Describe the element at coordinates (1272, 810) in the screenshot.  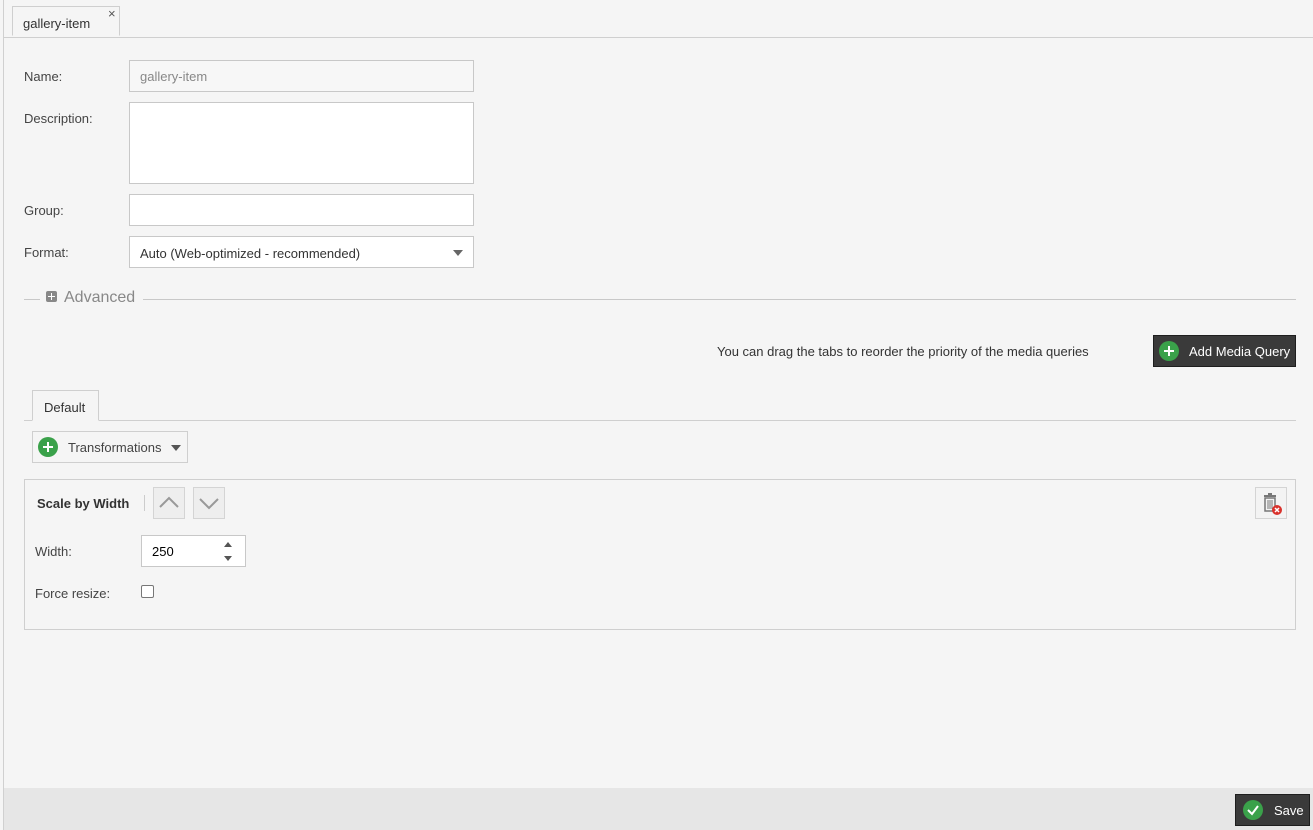
I see `save-button: Save` at that location.